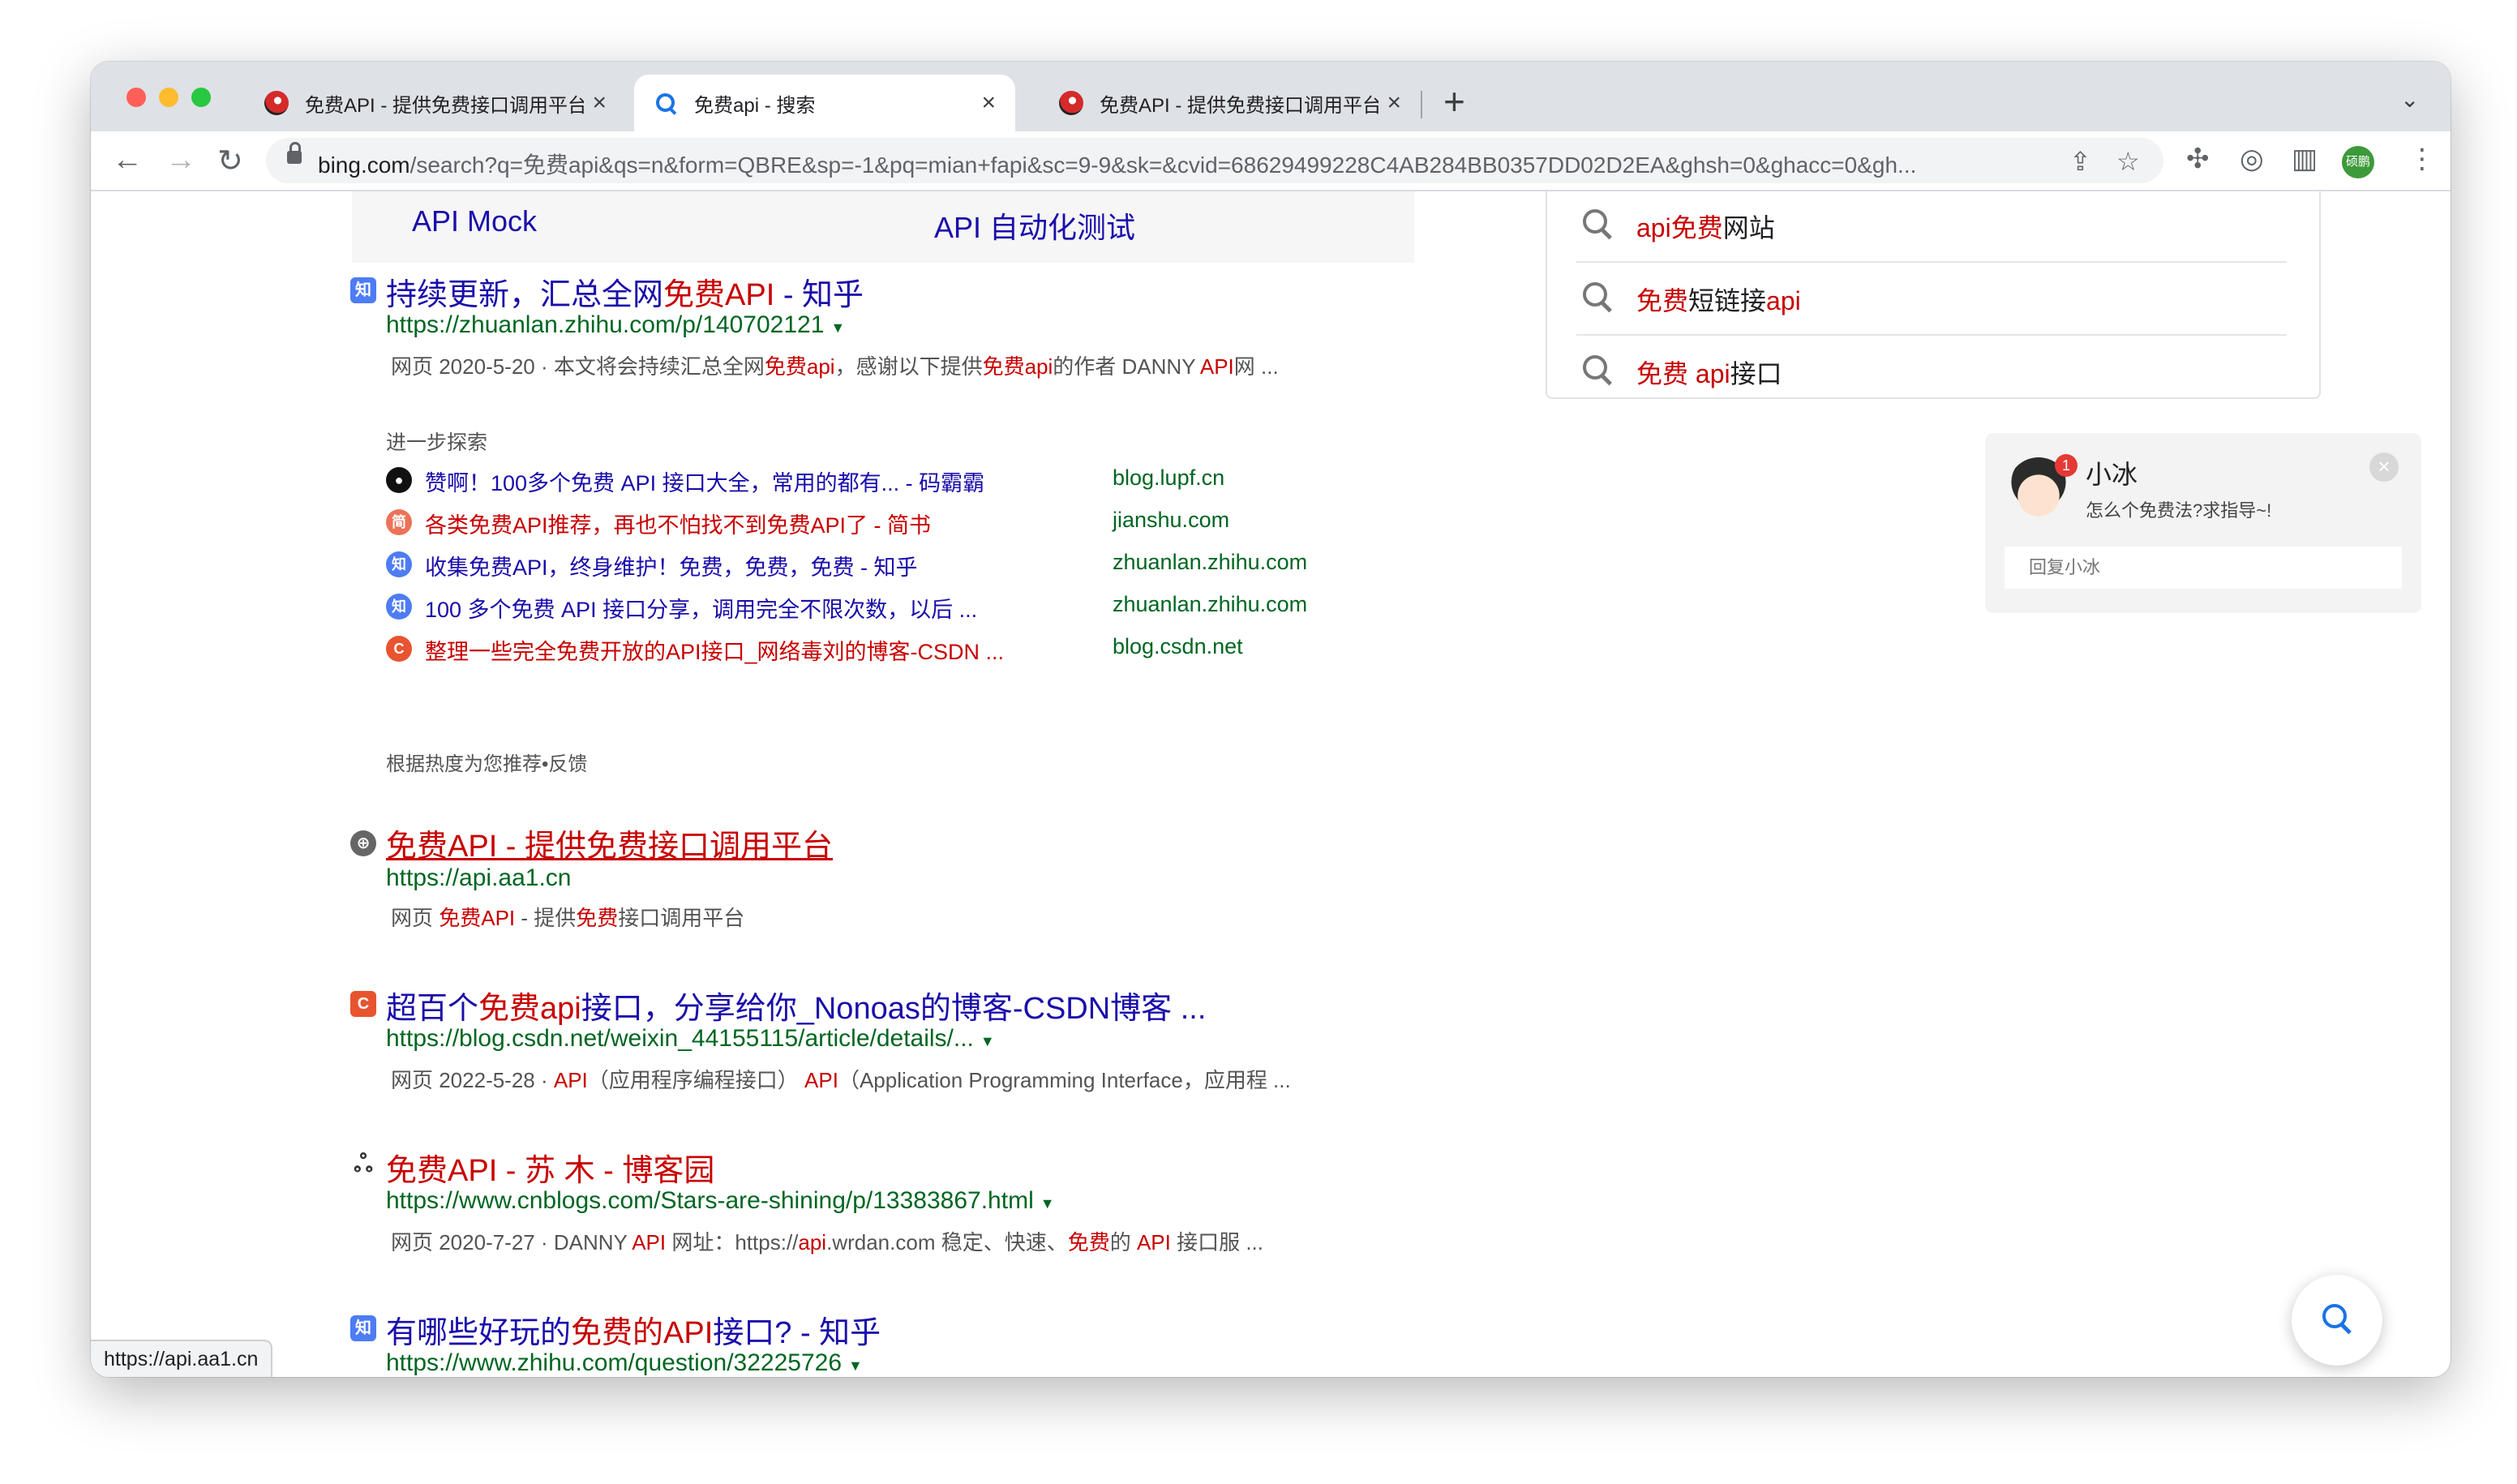 Image resolution: width=2517 pixels, height=1484 pixels. Describe the element at coordinates (1421, 104) in the screenshot. I see `tab-separator` at that location.